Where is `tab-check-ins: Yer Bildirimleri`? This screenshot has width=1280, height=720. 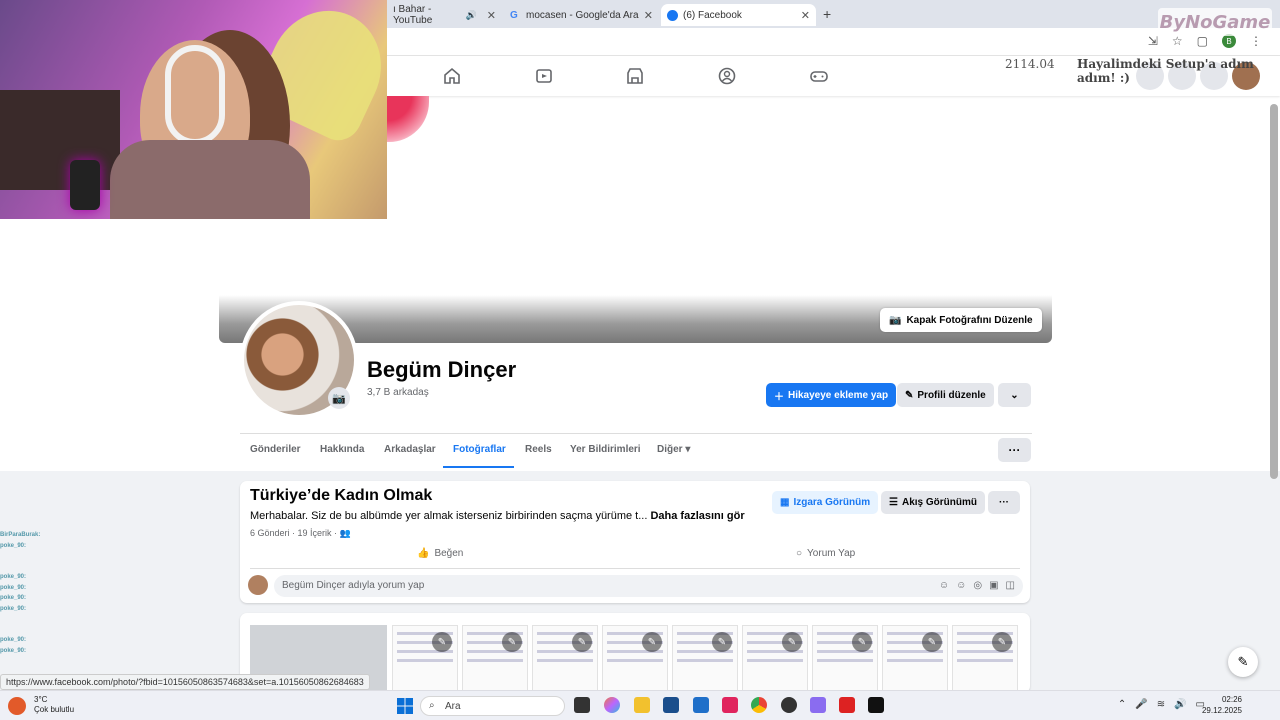
tab-check-ins: Yer Bildirimleri is located at coordinates (605, 449).